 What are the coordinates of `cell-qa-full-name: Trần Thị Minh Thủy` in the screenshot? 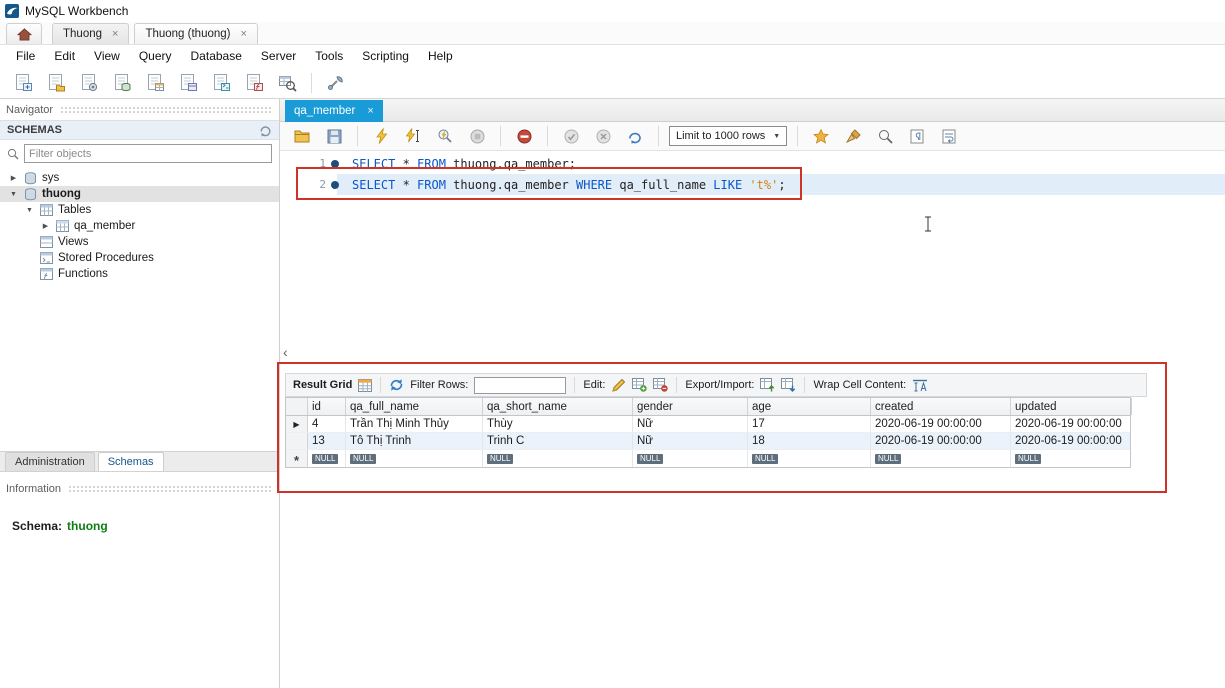 It's located at (414, 424).